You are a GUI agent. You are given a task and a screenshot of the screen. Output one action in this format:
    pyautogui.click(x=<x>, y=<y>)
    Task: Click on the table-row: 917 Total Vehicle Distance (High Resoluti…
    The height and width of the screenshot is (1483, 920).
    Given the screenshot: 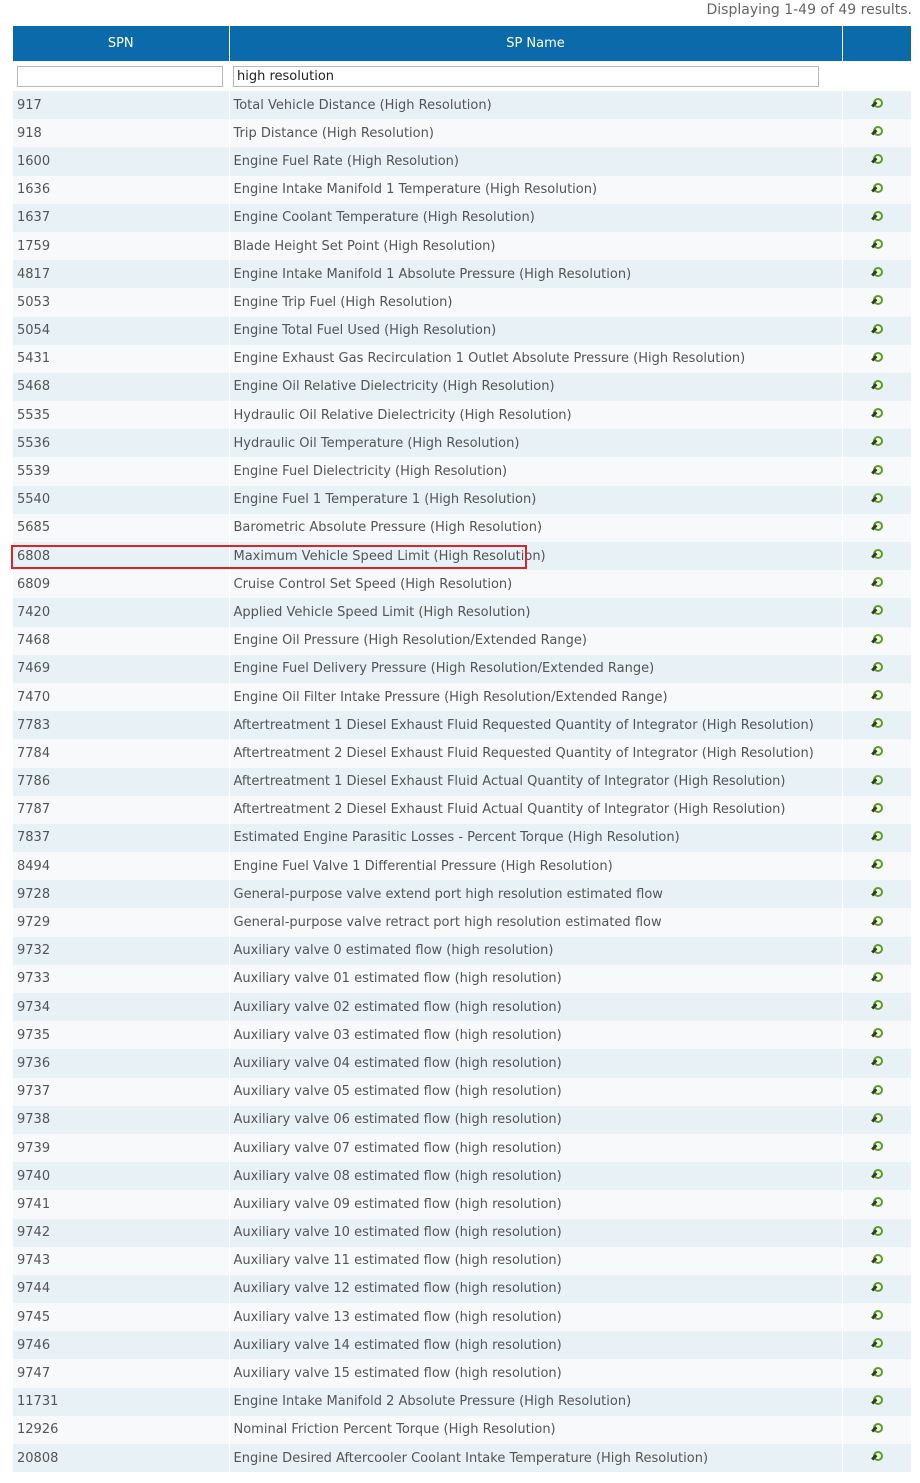 What is the action you would take?
    pyautogui.click(x=462, y=105)
    